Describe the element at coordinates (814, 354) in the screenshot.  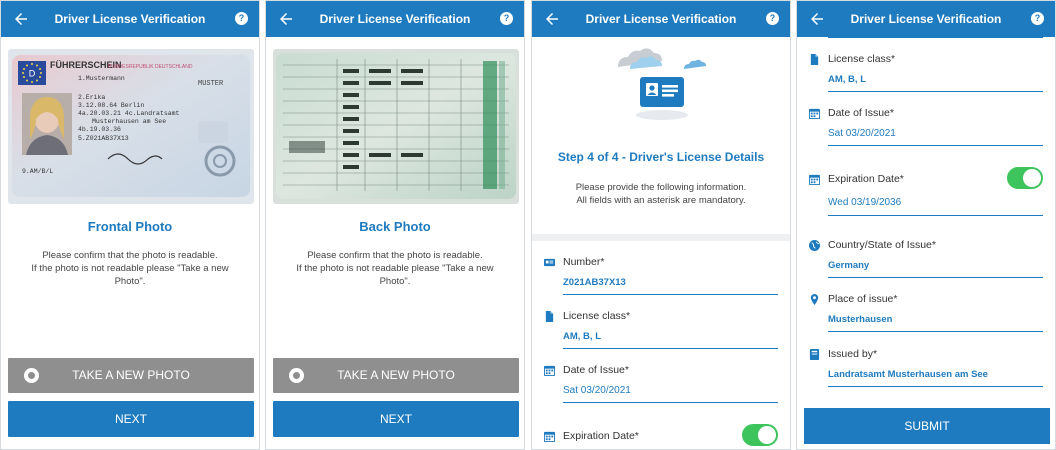
I see `book-icon` at that location.